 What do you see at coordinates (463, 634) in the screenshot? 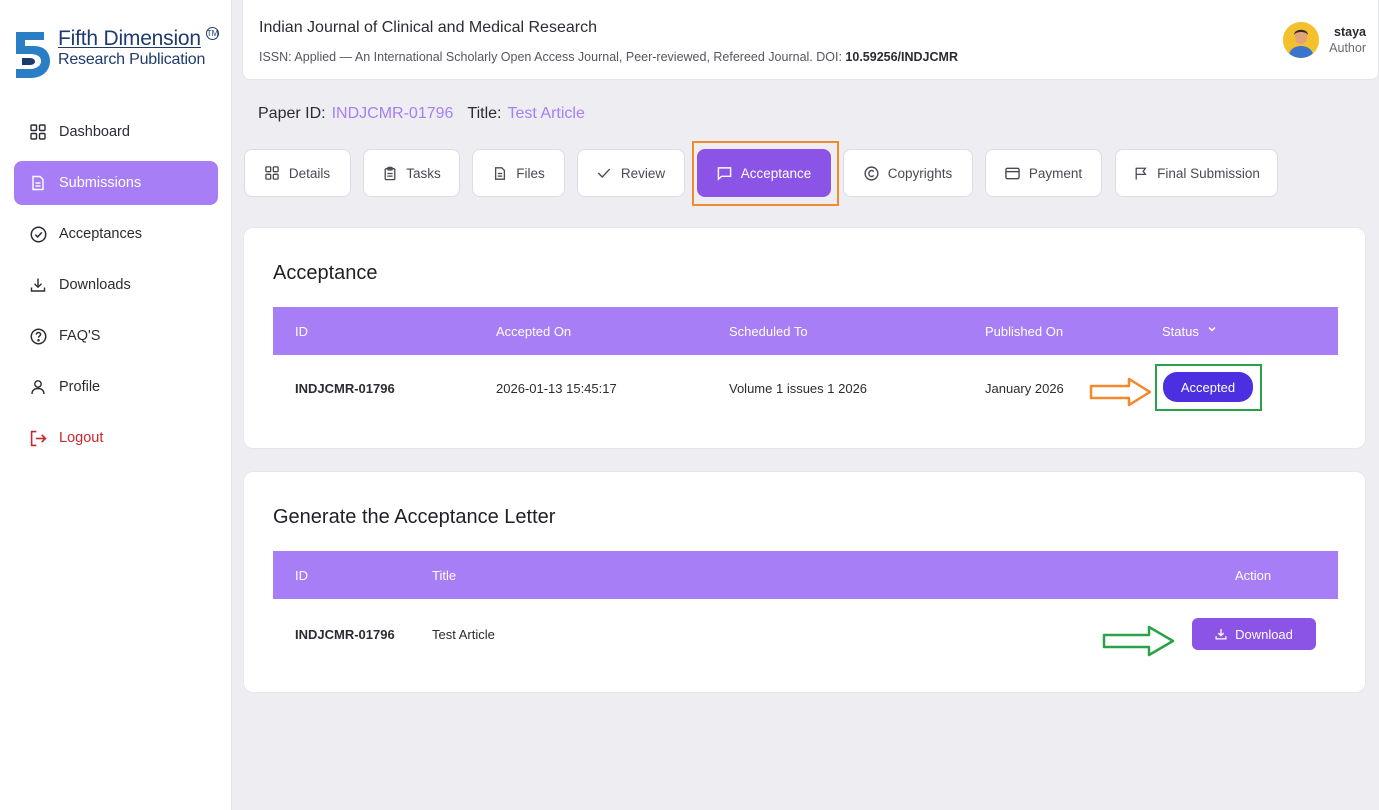
I see `row-title: Test Article` at bounding box center [463, 634].